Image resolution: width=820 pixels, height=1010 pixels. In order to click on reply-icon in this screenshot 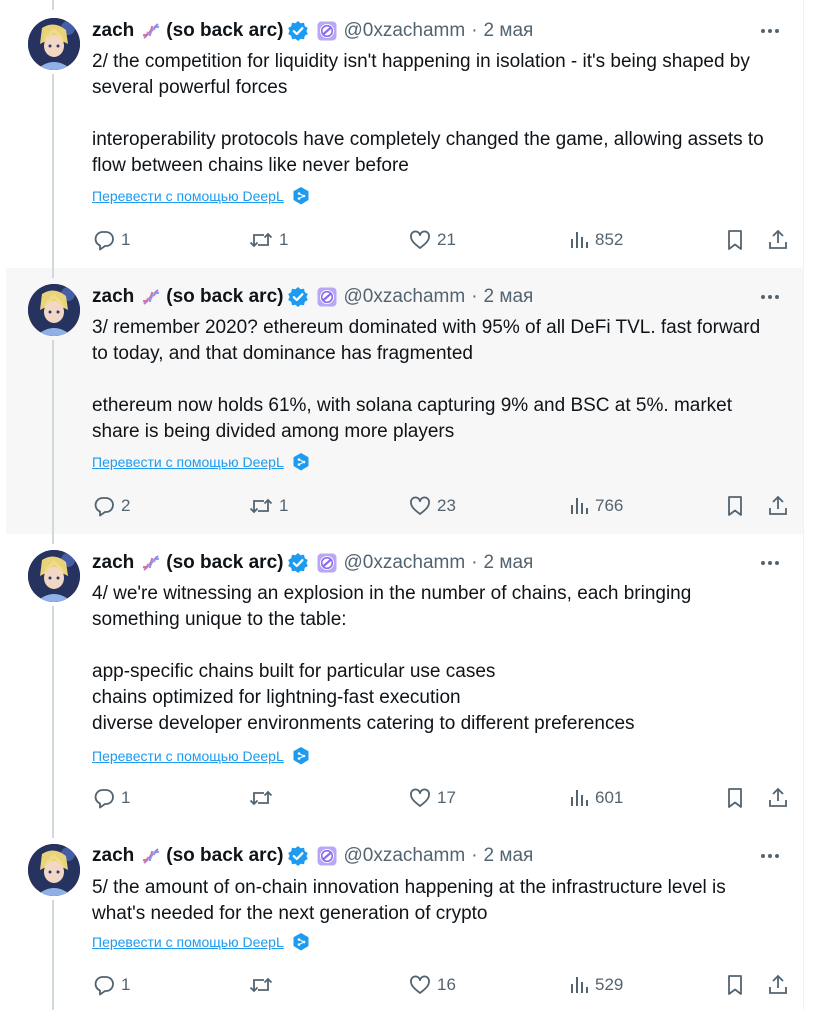, I will do `click(104, 985)`.